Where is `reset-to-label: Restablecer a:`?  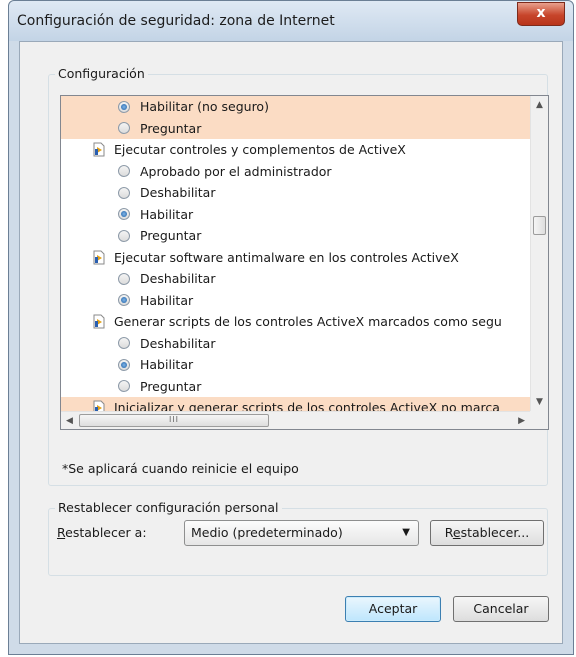 reset-to-label: Restablecer a: is located at coordinates (102, 532).